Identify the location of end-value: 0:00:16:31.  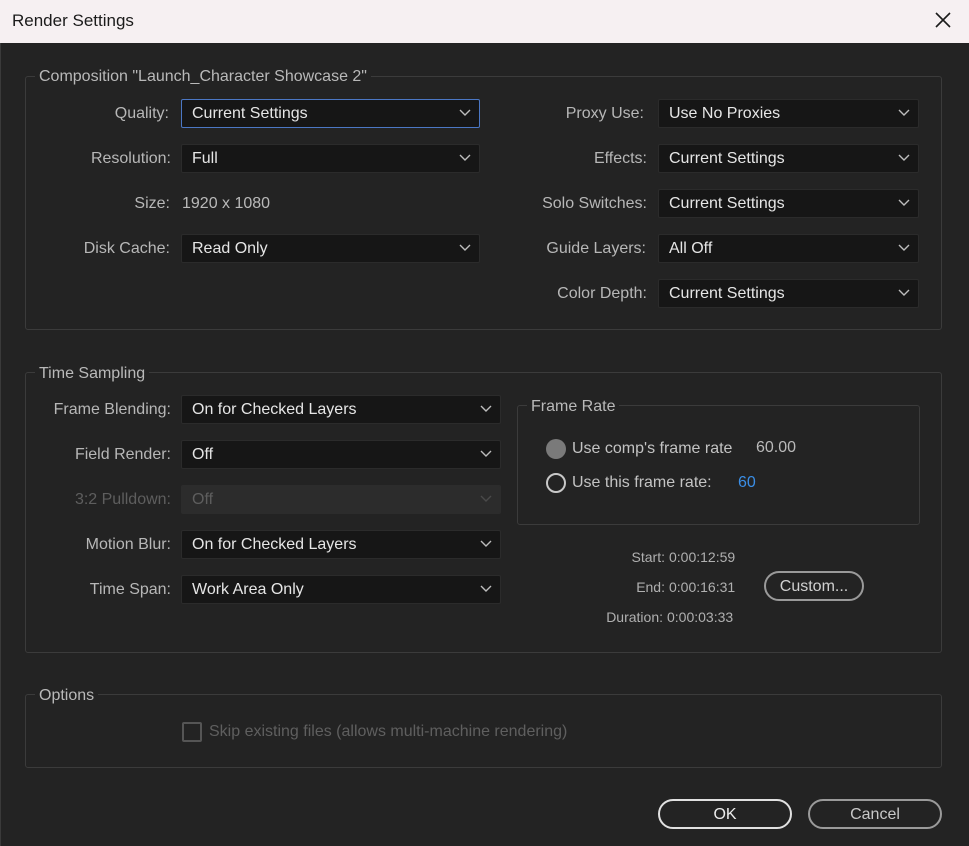
(702, 587).